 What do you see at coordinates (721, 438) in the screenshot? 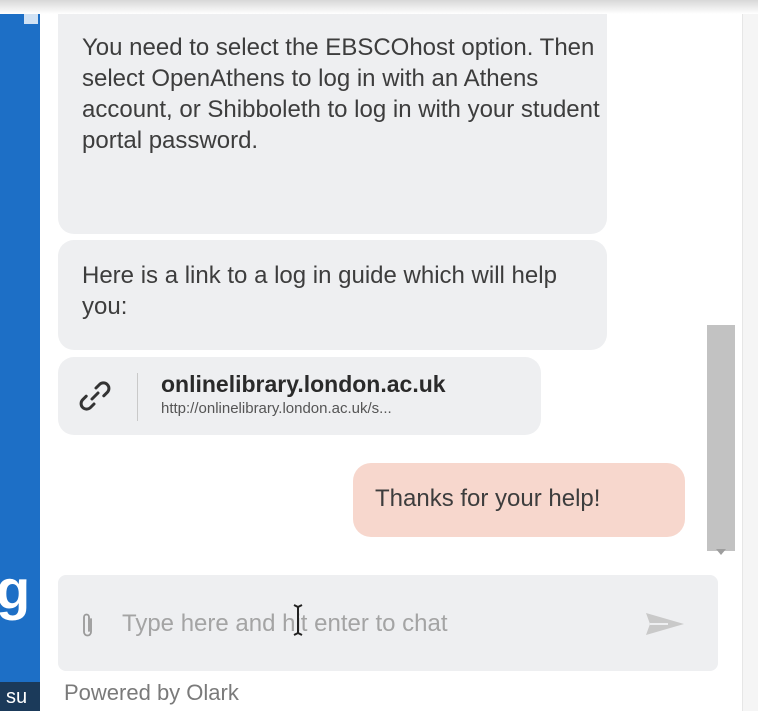
I see `scrollbar-thumb` at bounding box center [721, 438].